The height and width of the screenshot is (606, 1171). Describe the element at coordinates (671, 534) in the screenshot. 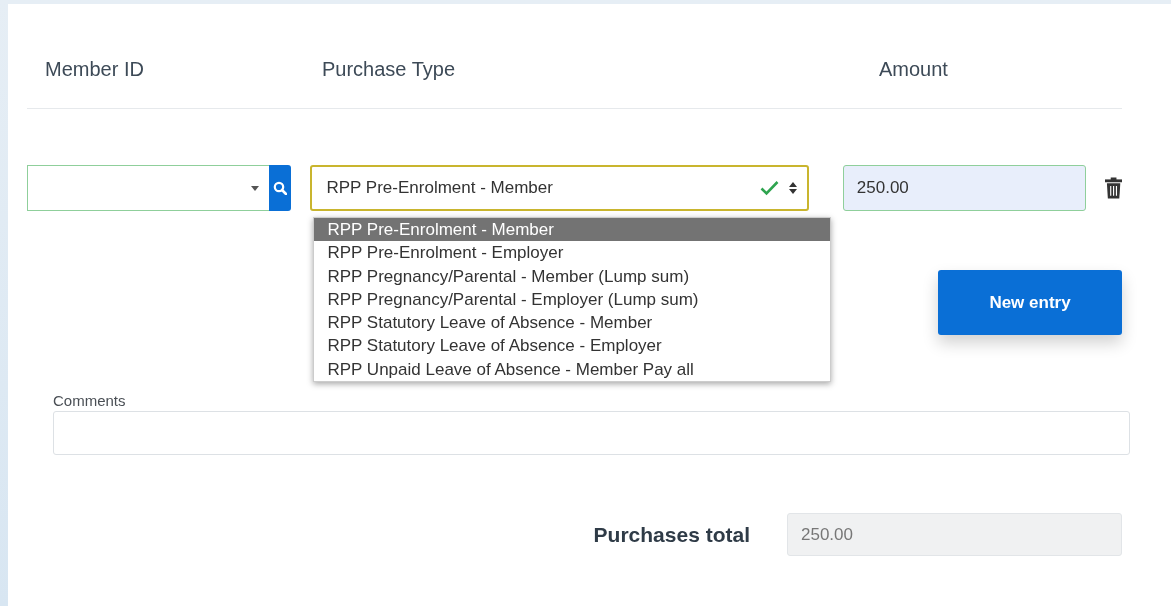

I see `purchases-total-label: Purchases total` at that location.